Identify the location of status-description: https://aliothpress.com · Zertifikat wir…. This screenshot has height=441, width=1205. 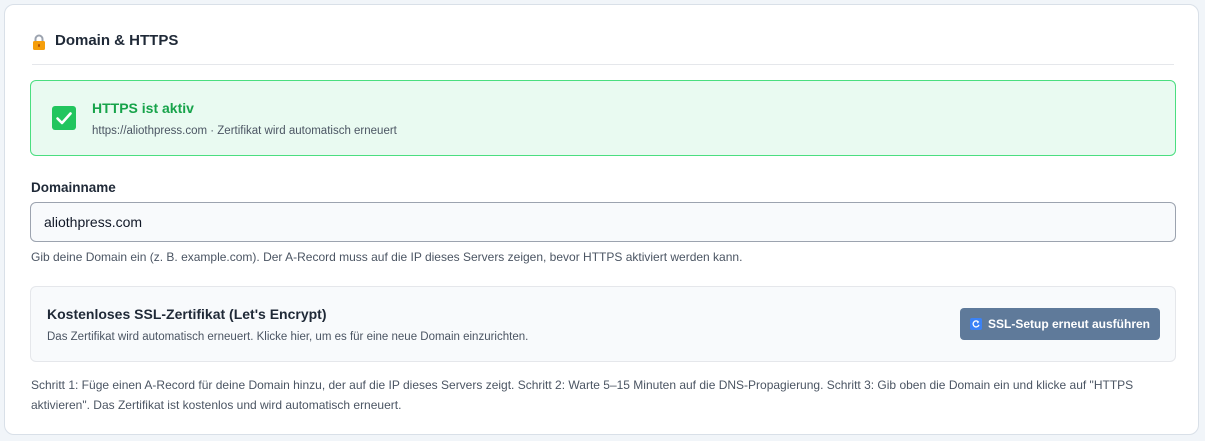
(244, 131).